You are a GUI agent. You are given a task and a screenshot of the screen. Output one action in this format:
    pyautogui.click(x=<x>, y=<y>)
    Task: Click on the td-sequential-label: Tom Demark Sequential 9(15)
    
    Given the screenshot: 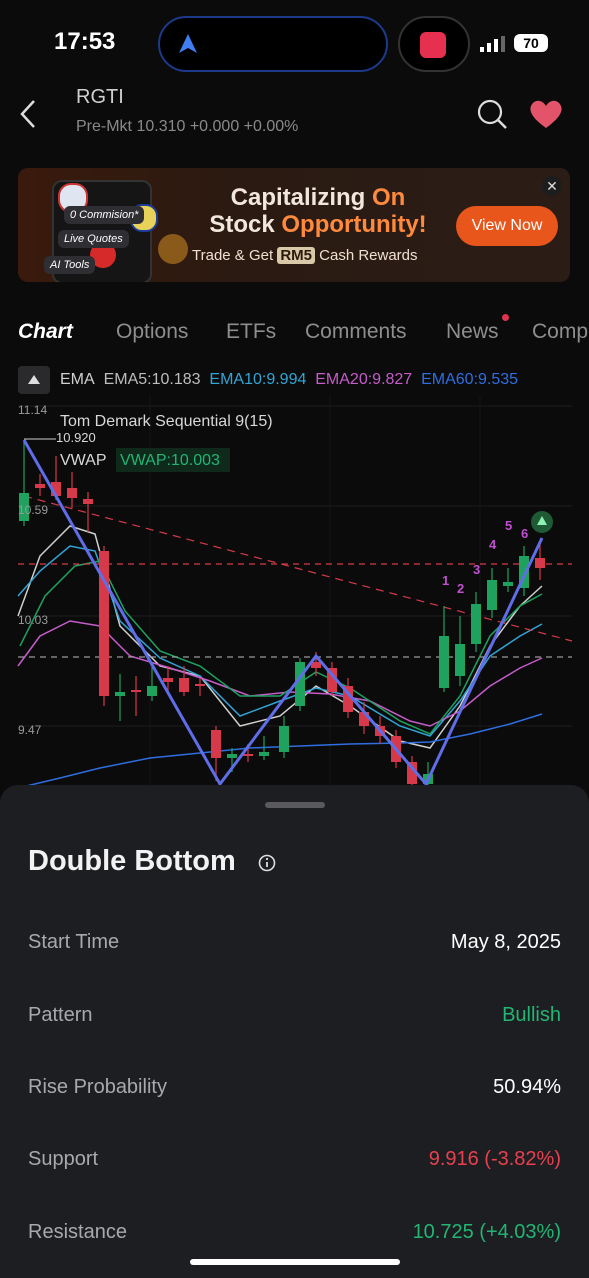 What is the action you would take?
    pyautogui.click(x=166, y=421)
    